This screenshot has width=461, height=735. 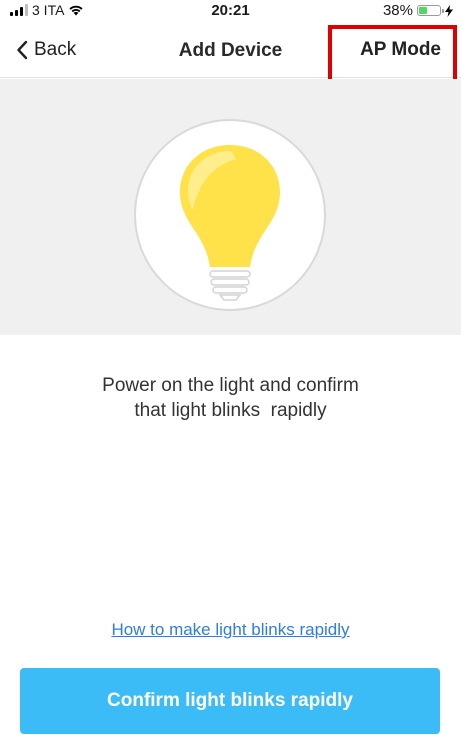 What do you see at coordinates (230, 55) in the screenshot?
I see `navigation-bar: Back Add Device AP Mode` at bounding box center [230, 55].